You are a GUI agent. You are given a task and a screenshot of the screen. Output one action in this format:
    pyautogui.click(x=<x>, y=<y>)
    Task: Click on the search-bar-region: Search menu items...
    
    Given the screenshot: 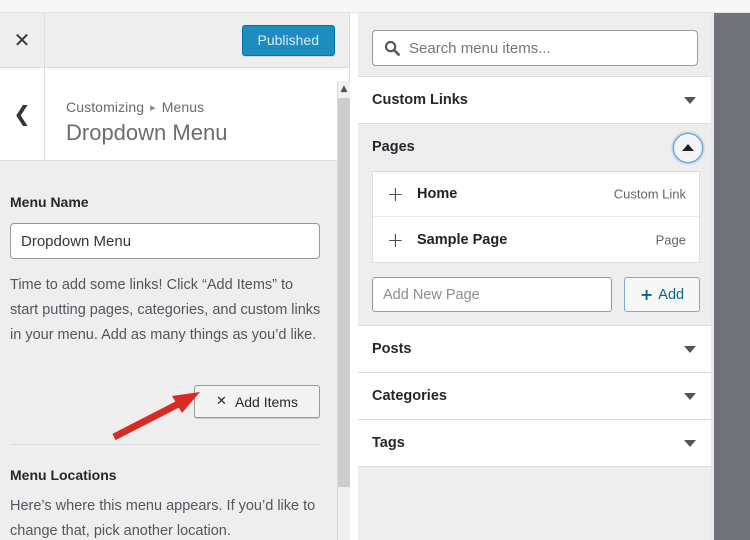 What is the action you would take?
    pyautogui.click(x=536, y=45)
    